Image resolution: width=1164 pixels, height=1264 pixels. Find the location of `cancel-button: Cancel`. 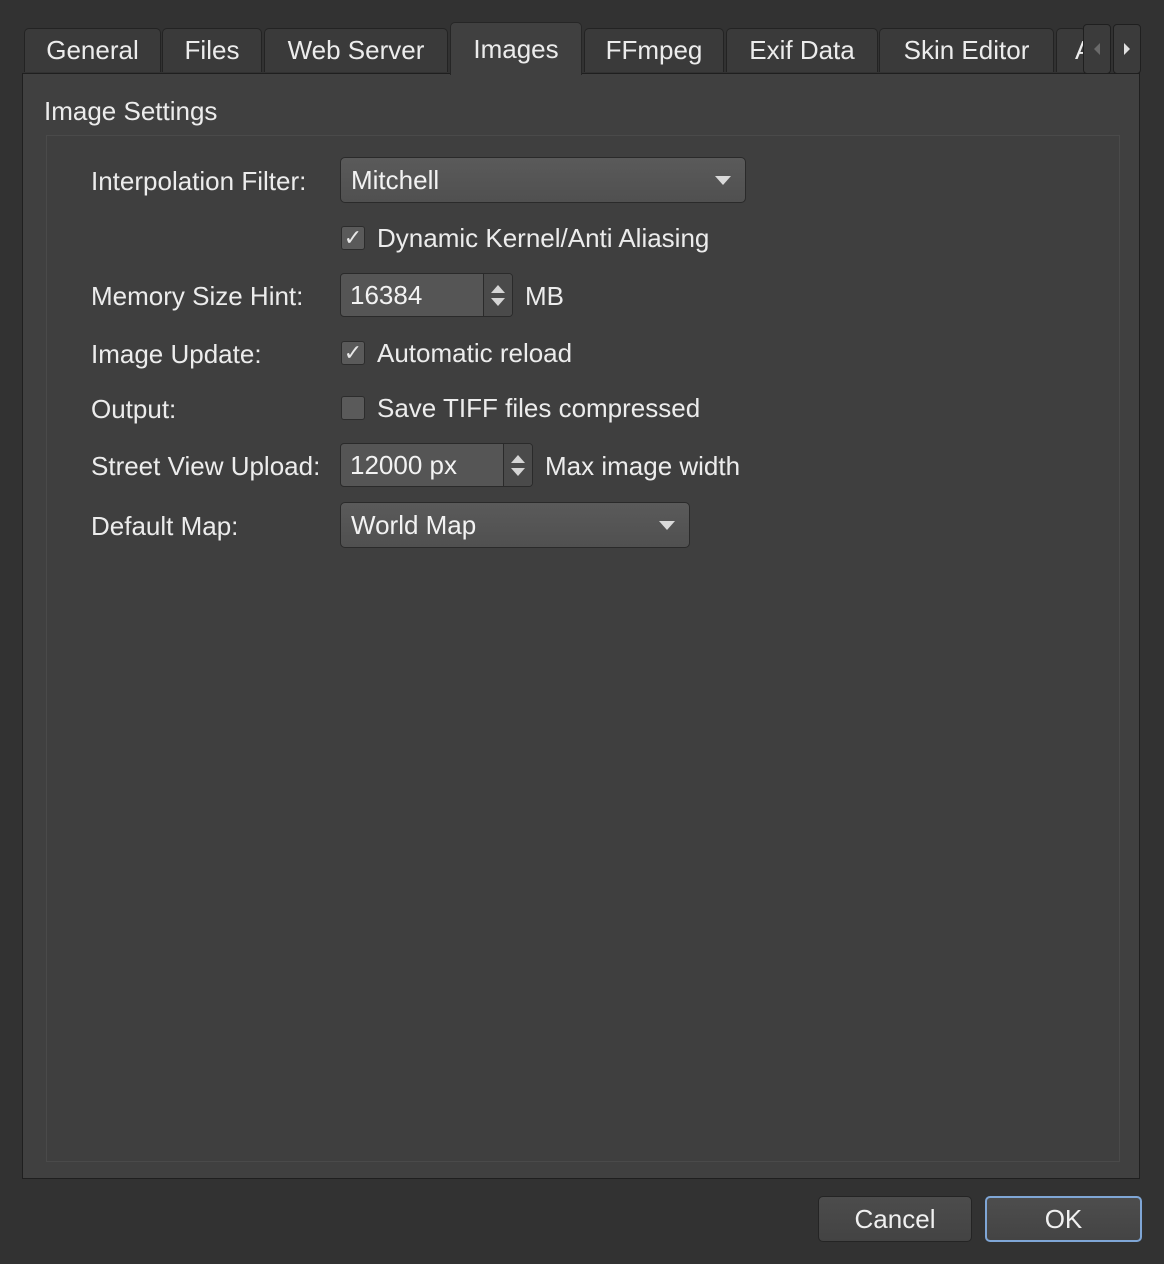

cancel-button: Cancel is located at coordinates (895, 1219).